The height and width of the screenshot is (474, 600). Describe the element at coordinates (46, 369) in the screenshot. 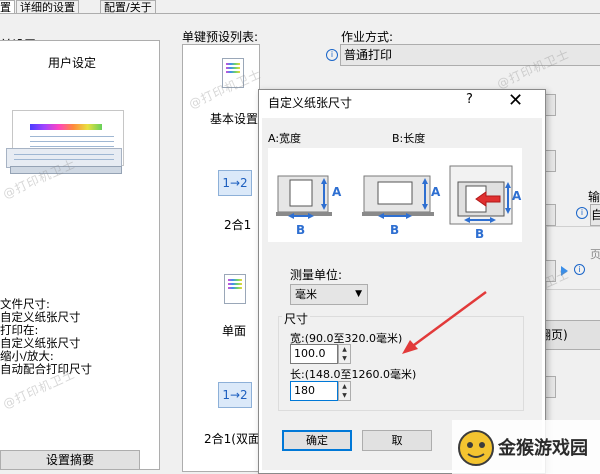

I see `info-line: 自动配合打印尺寸` at that location.